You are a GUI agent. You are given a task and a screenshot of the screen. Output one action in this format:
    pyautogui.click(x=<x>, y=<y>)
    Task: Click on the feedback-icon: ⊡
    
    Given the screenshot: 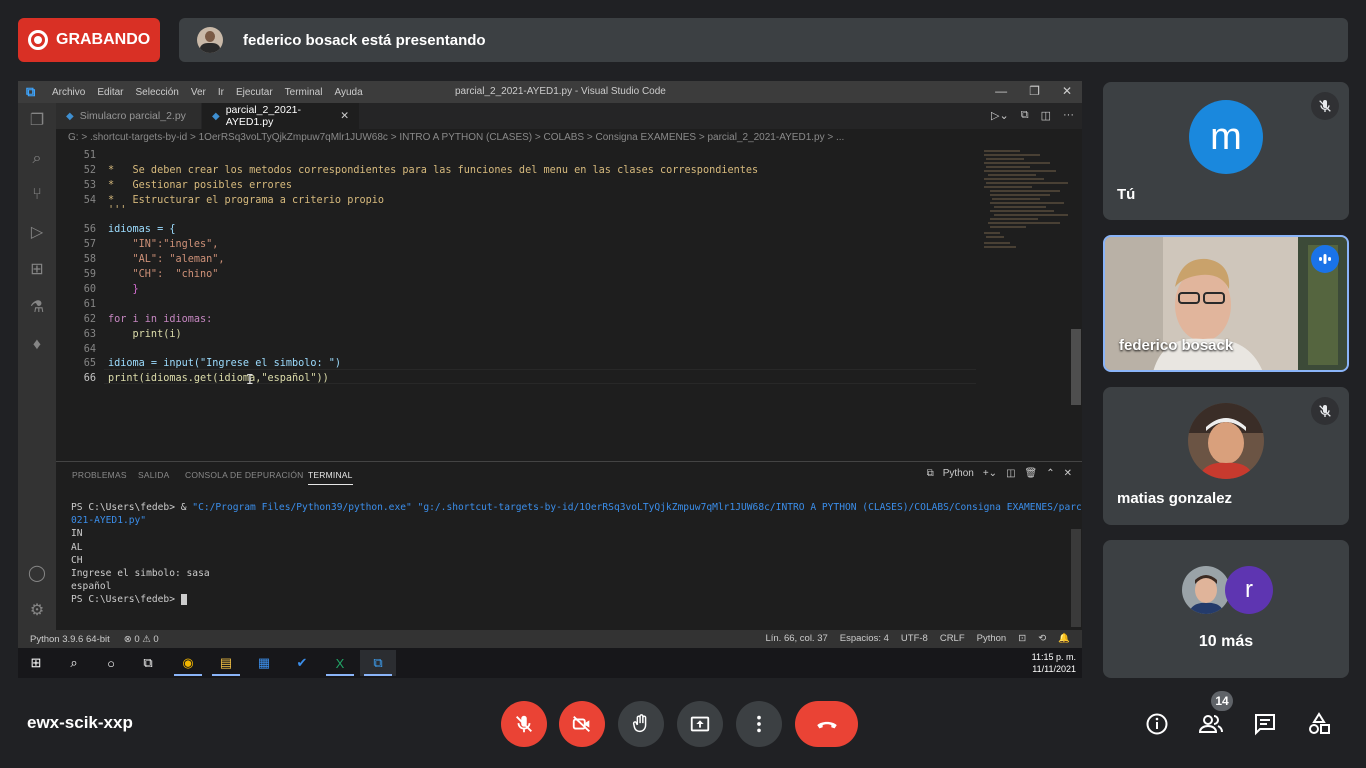 What is the action you would take?
    pyautogui.click(x=1022, y=638)
    